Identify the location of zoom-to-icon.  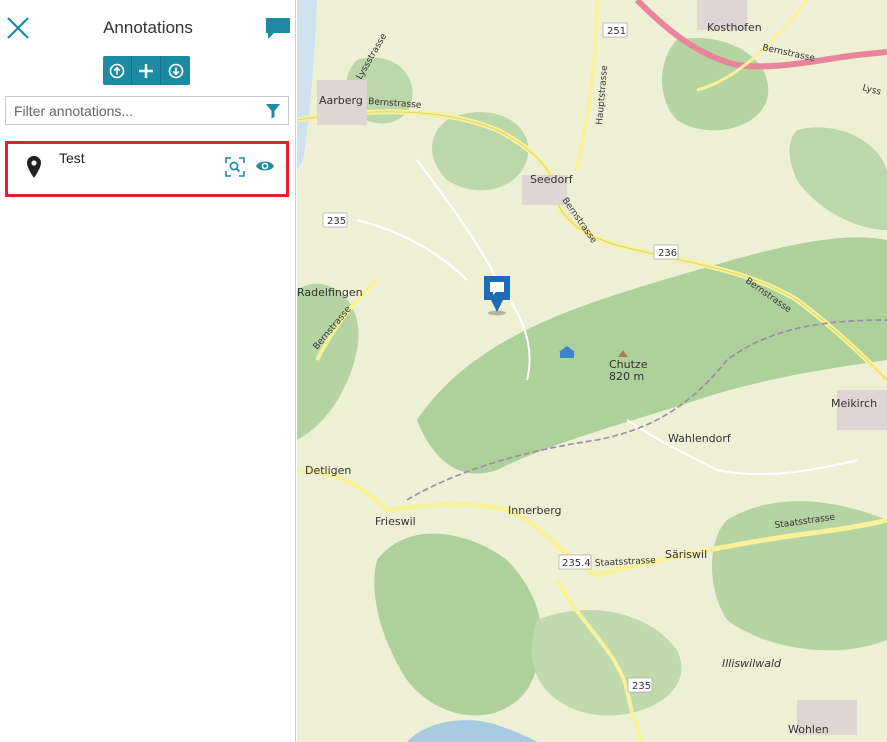
(235, 167).